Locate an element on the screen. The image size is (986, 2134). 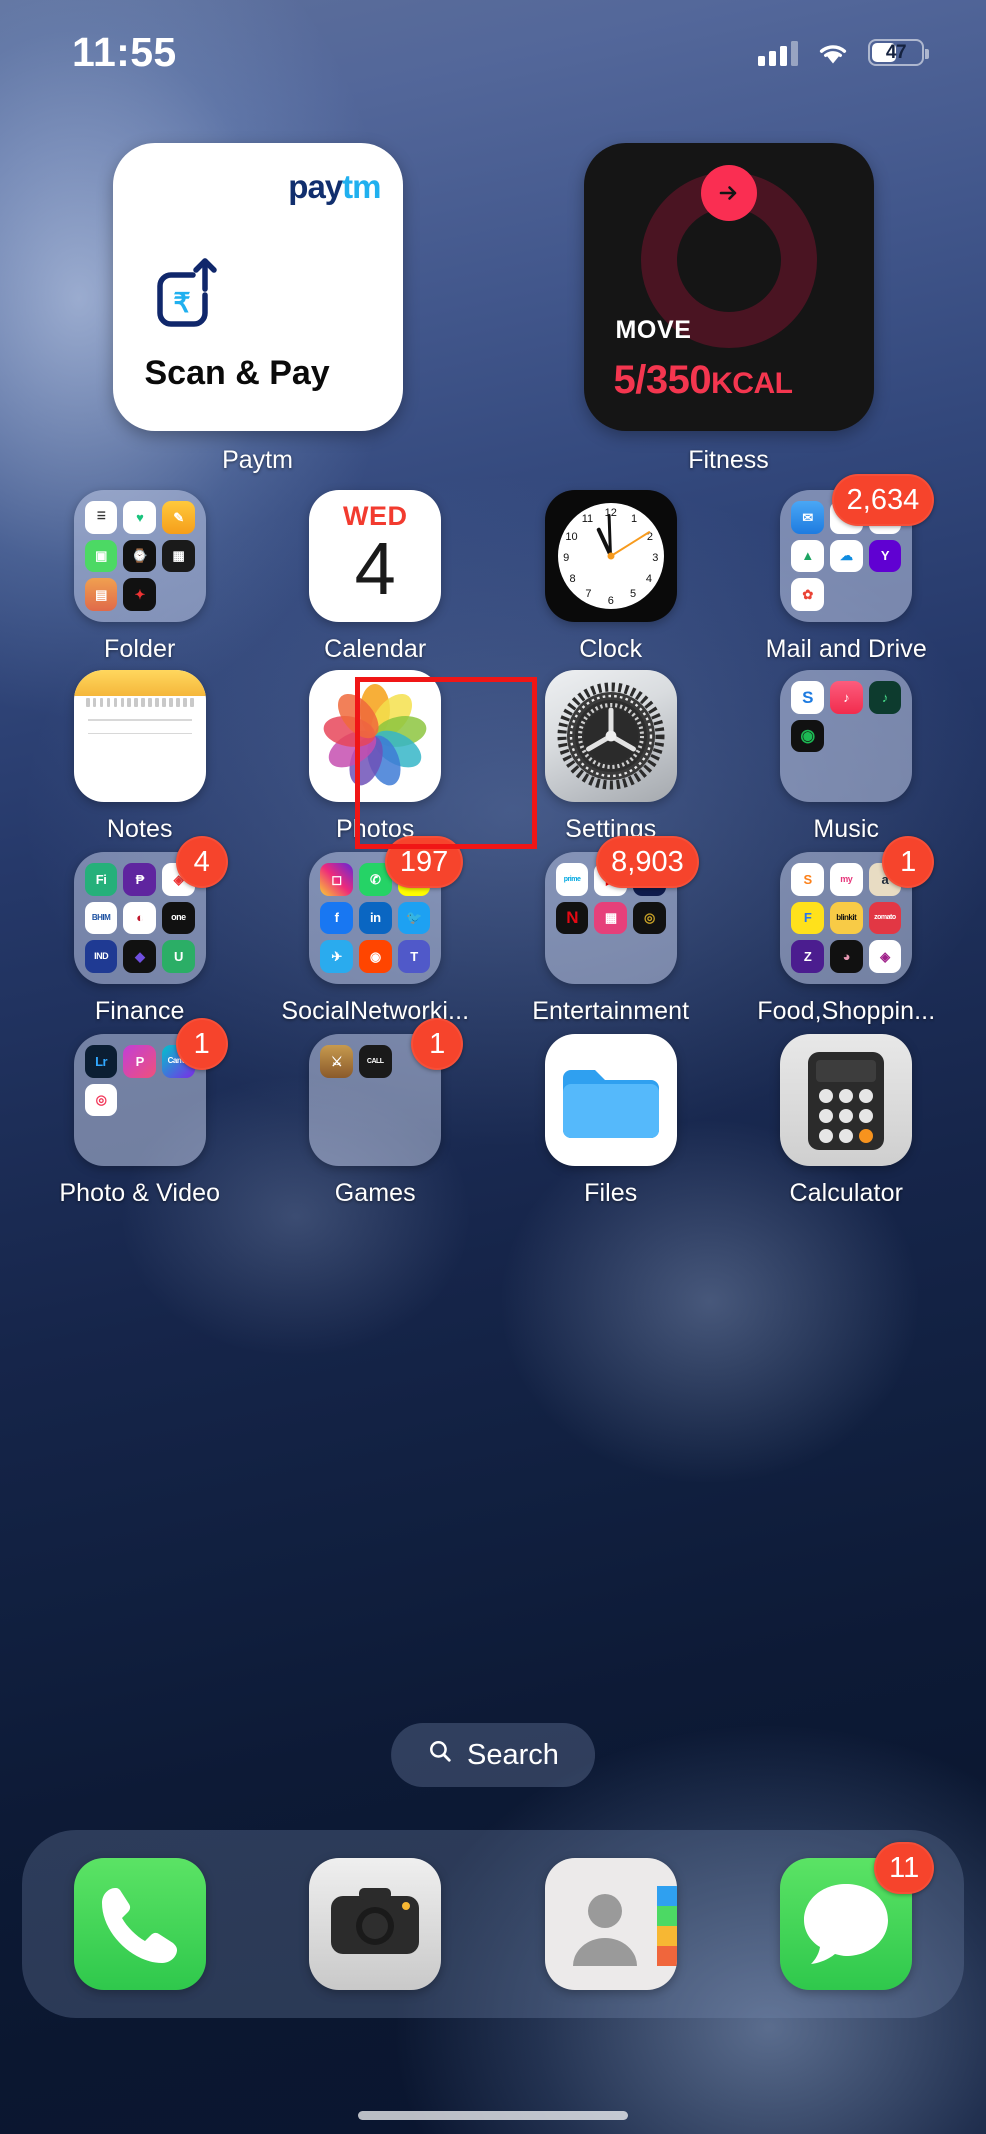
app-icon-wrap-finance: 4 Fi ₱ ◈ BHIM ◐ one IND ◆ U is located at coordinates (150, 910).